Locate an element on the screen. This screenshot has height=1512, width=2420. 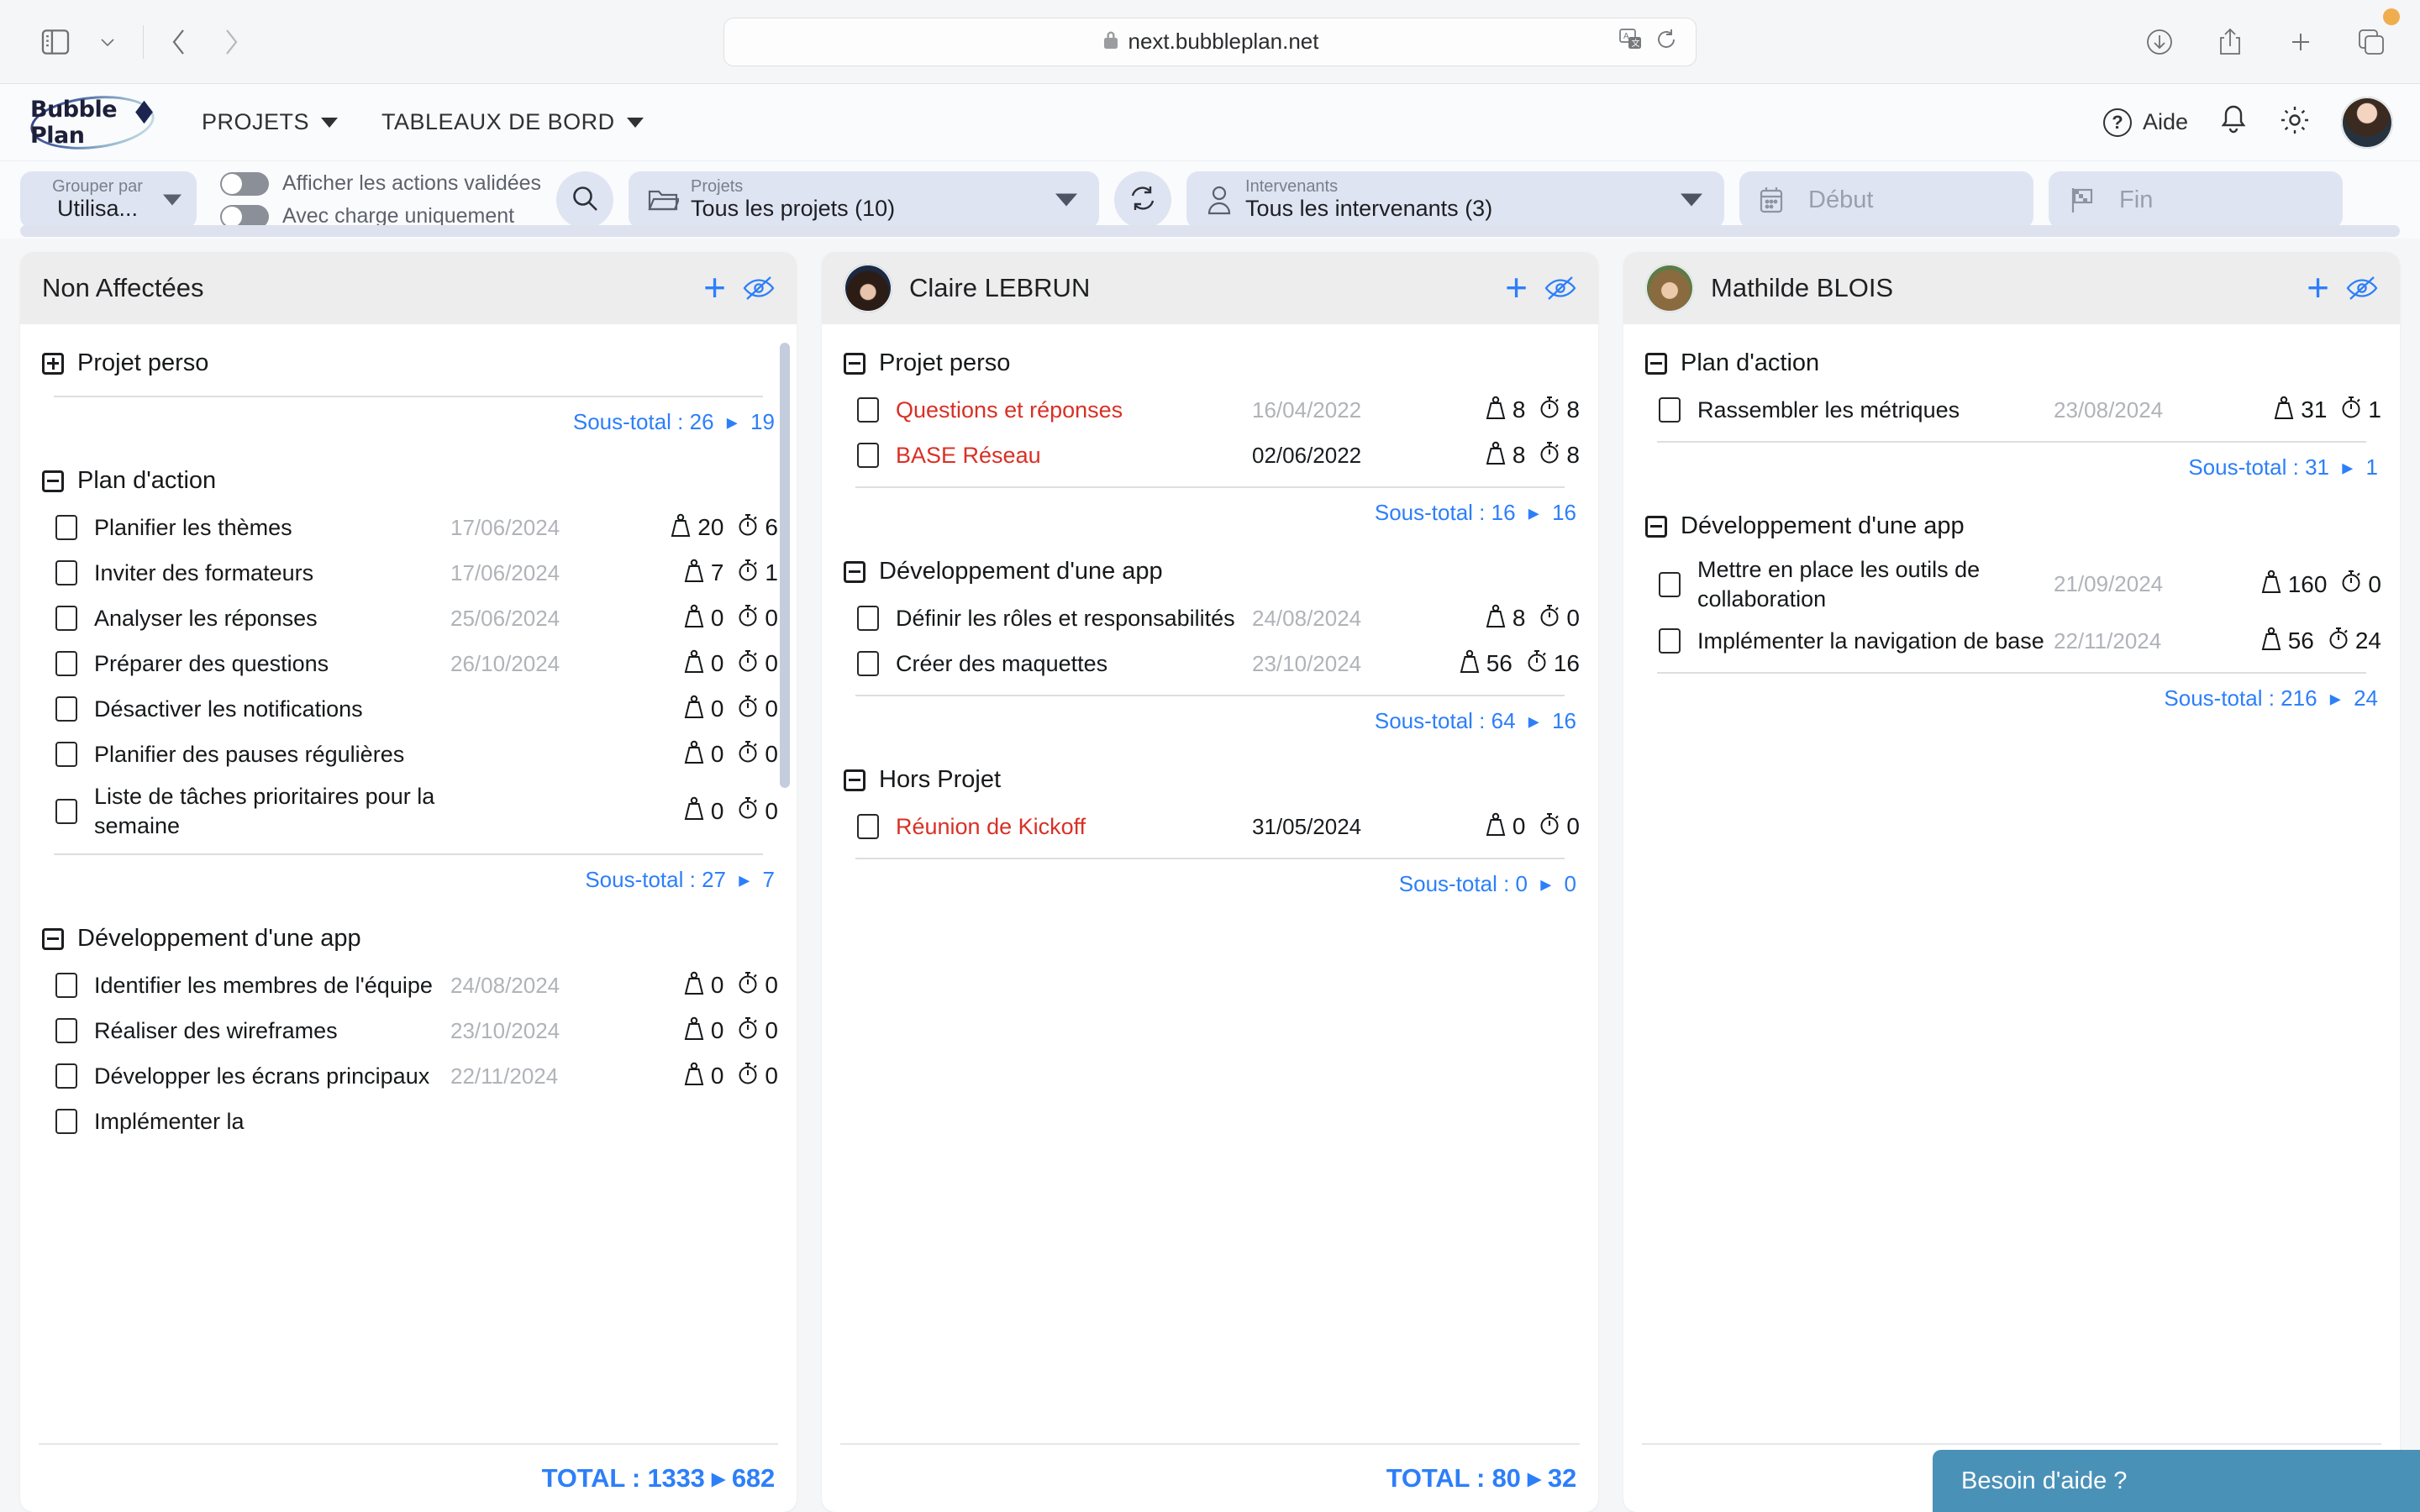
projects-filter: Projets Tous les projets (10) is located at coordinates (865, 199).